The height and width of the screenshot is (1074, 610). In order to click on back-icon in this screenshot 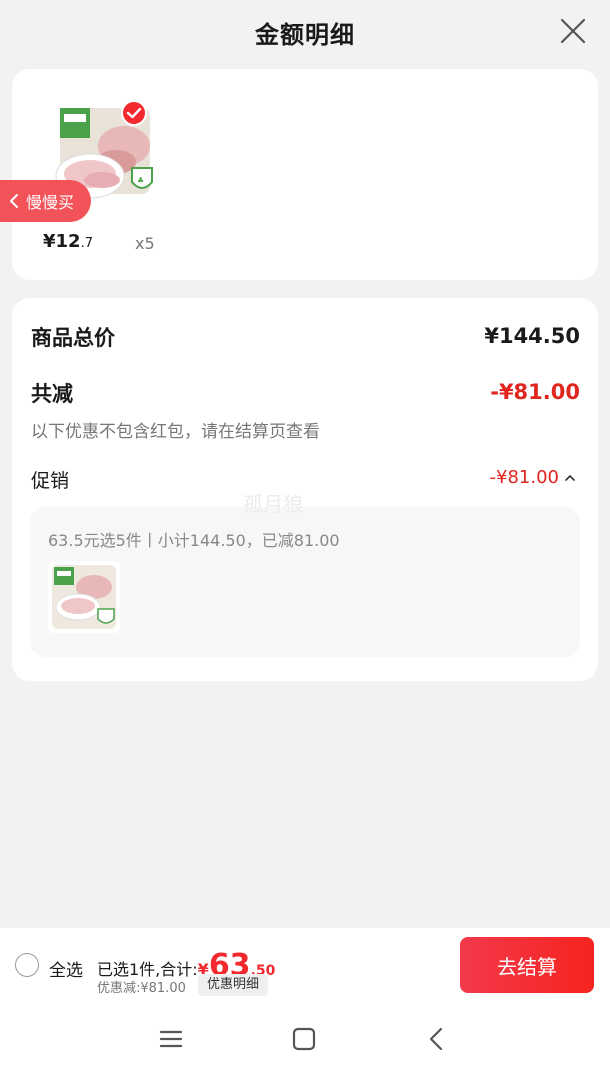, I will do `click(437, 1039)`.